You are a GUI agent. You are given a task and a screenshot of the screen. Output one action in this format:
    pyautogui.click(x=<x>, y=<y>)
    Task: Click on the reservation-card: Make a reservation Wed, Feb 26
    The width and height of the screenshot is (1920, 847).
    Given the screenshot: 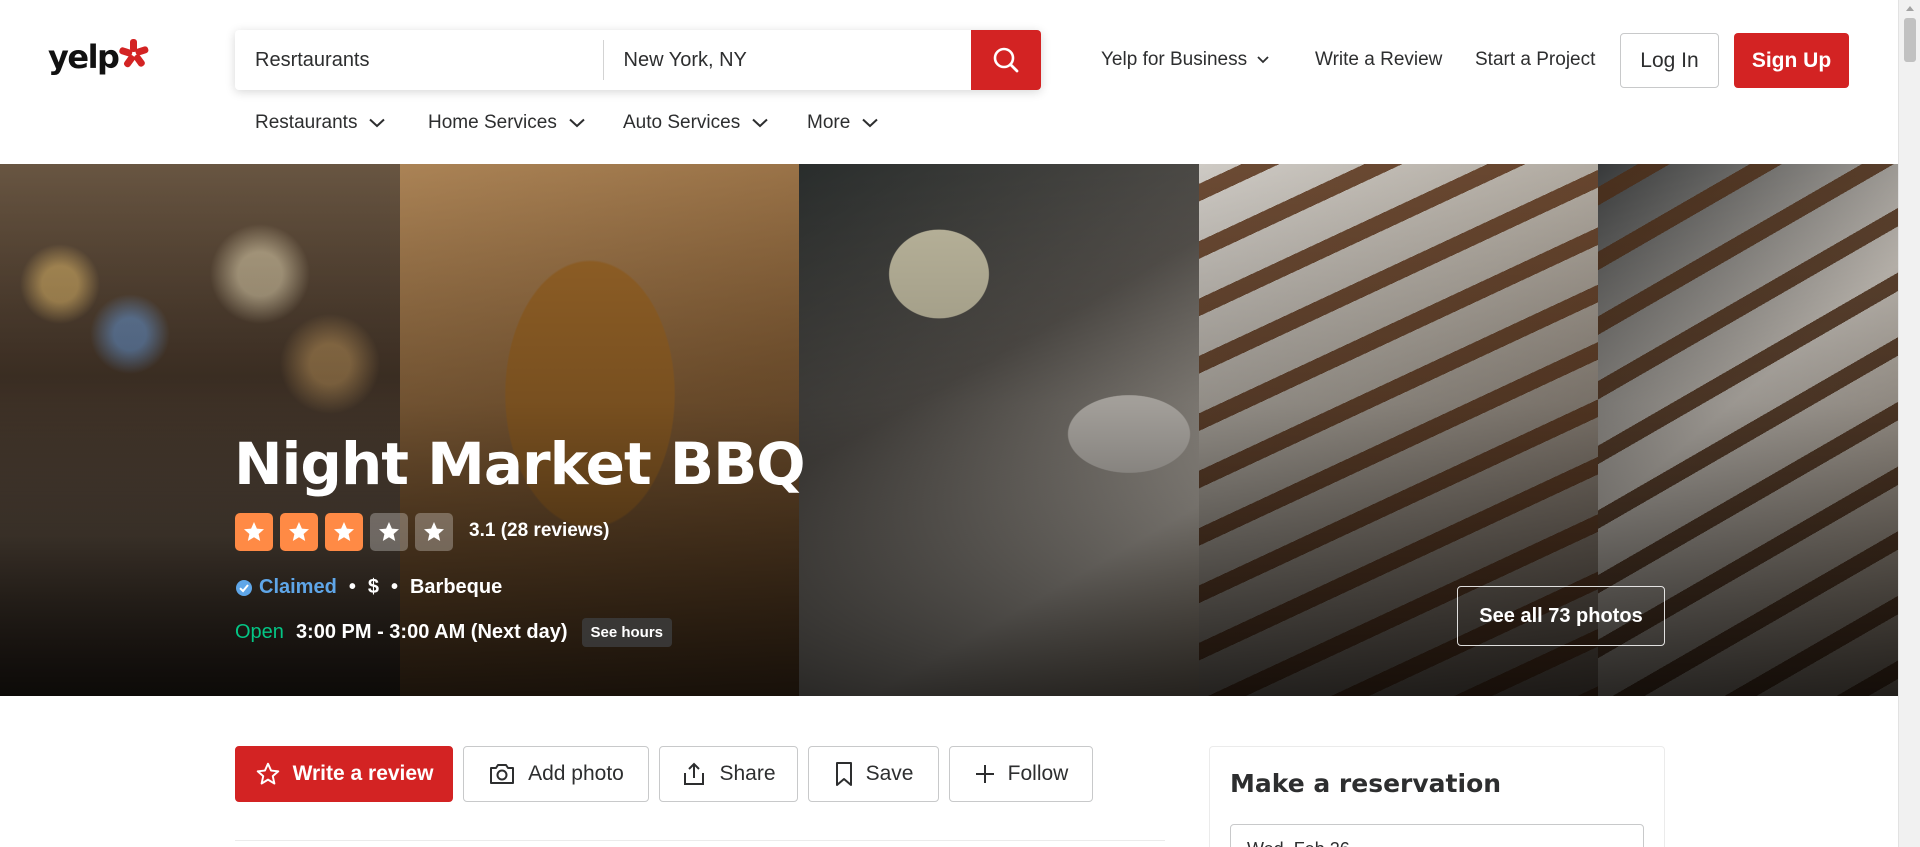 What is the action you would take?
    pyautogui.click(x=1437, y=796)
    